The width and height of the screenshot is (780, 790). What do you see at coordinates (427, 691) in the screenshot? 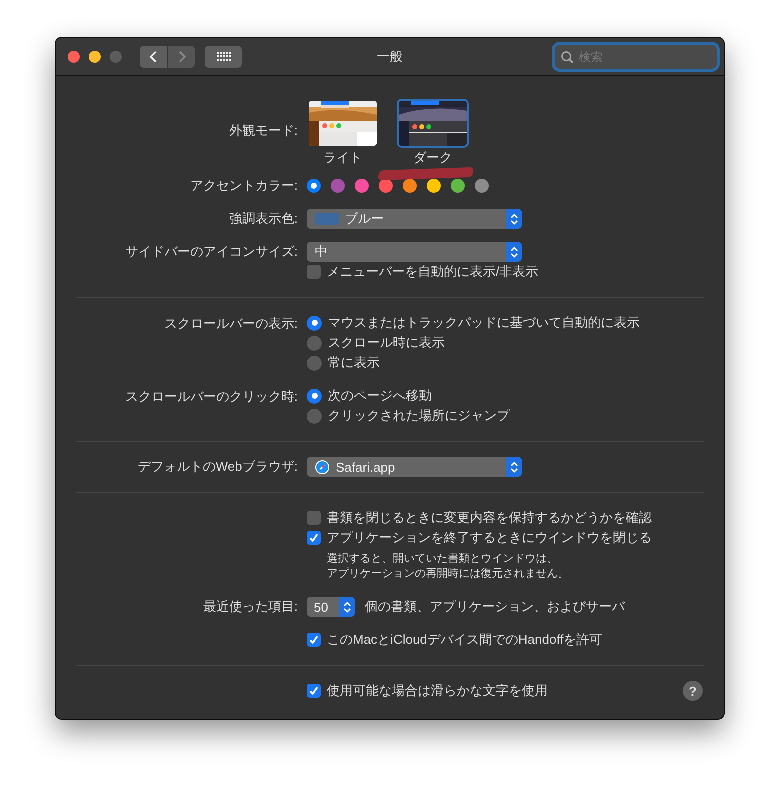
I see `checkbox: 使用可能な場合は滑らかな文字を使用` at bounding box center [427, 691].